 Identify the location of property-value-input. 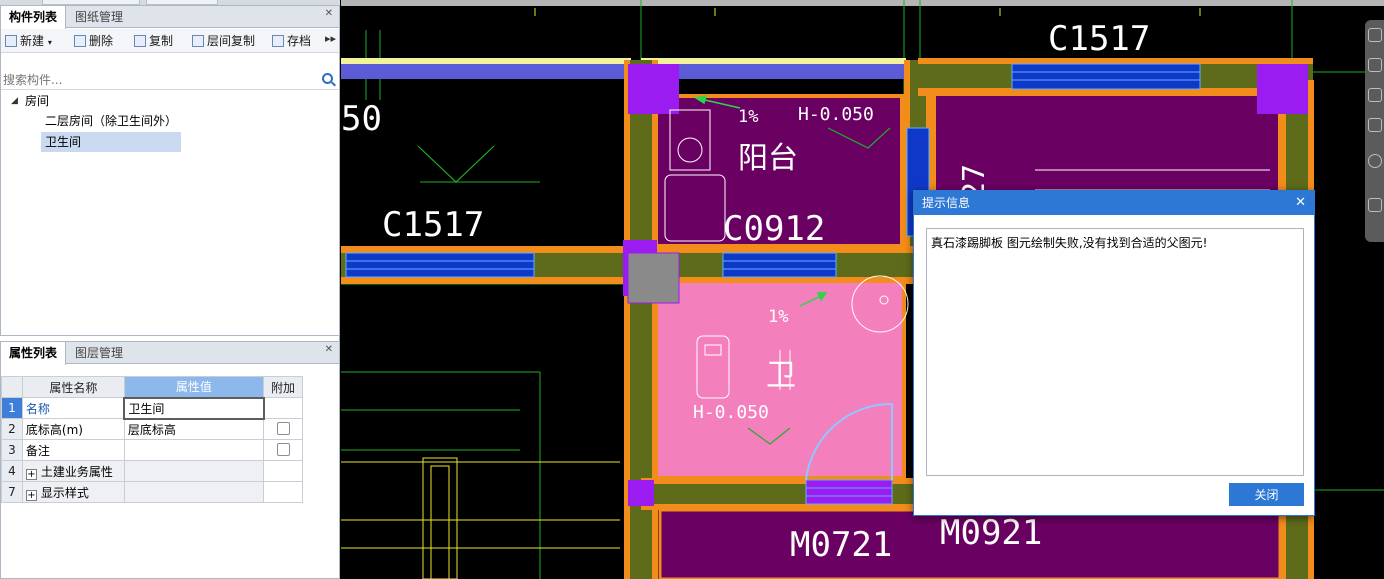
(194, 450).